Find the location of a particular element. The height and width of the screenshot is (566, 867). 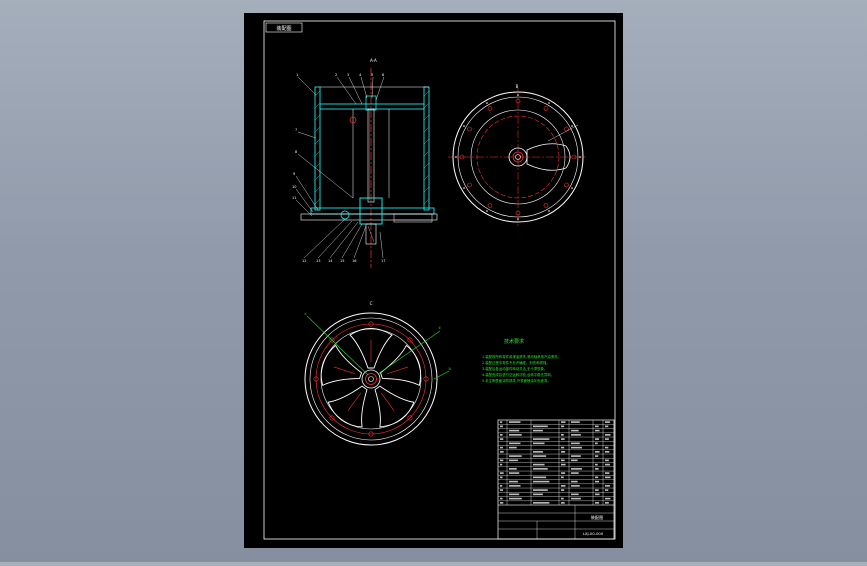

svg-text: 3 is located at coordinates (348, 75).